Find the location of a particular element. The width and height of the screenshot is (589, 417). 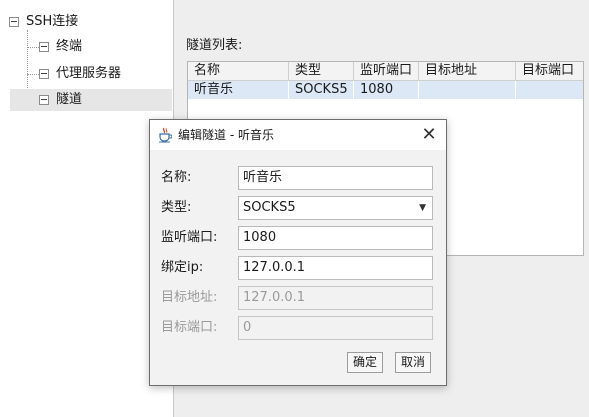

column-header-target-port: 目标端口 is located at coordinates (549, 71).